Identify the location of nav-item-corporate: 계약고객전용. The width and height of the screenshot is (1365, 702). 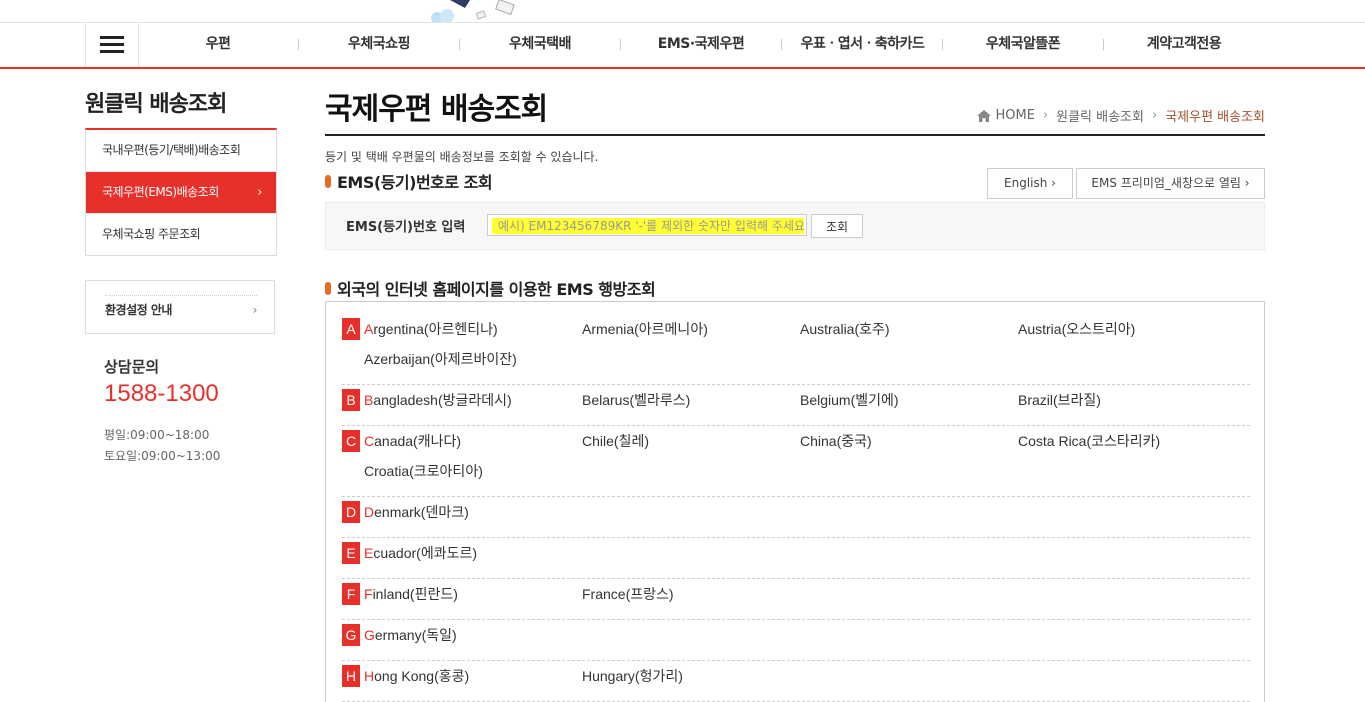
(1184, 44).